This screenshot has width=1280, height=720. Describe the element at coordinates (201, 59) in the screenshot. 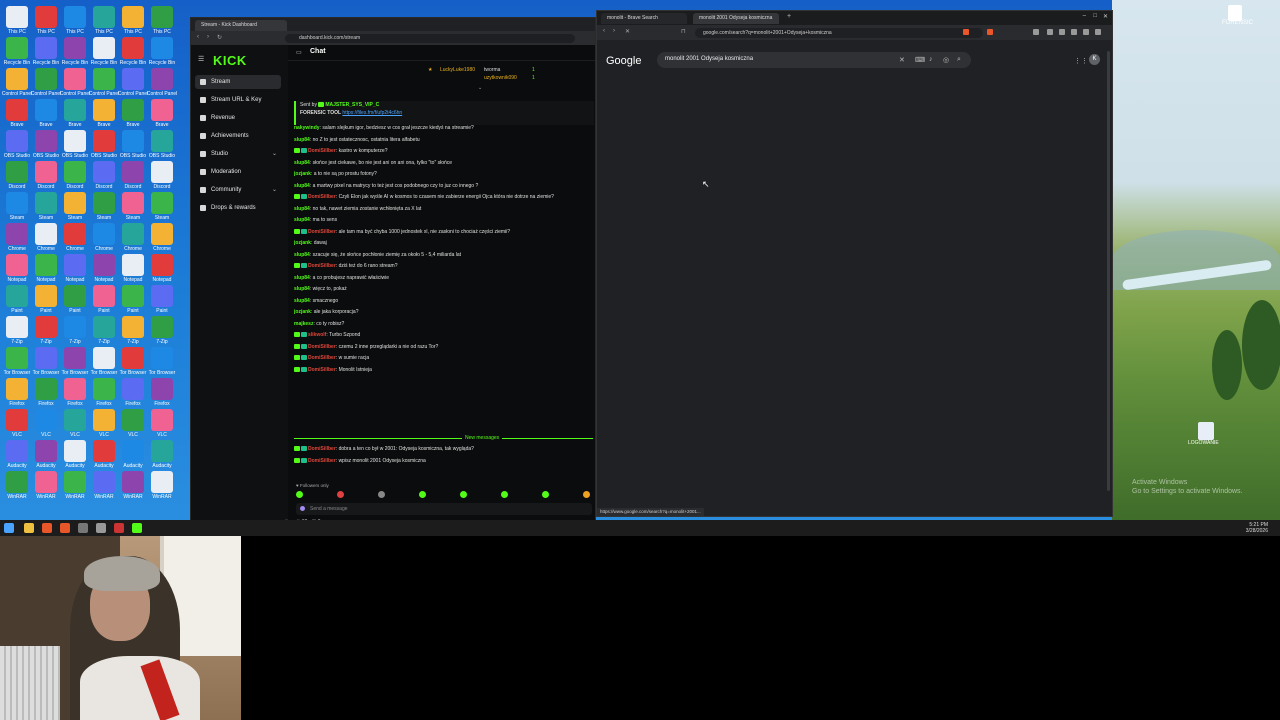

I see `menu-icon: ☰` at that location.